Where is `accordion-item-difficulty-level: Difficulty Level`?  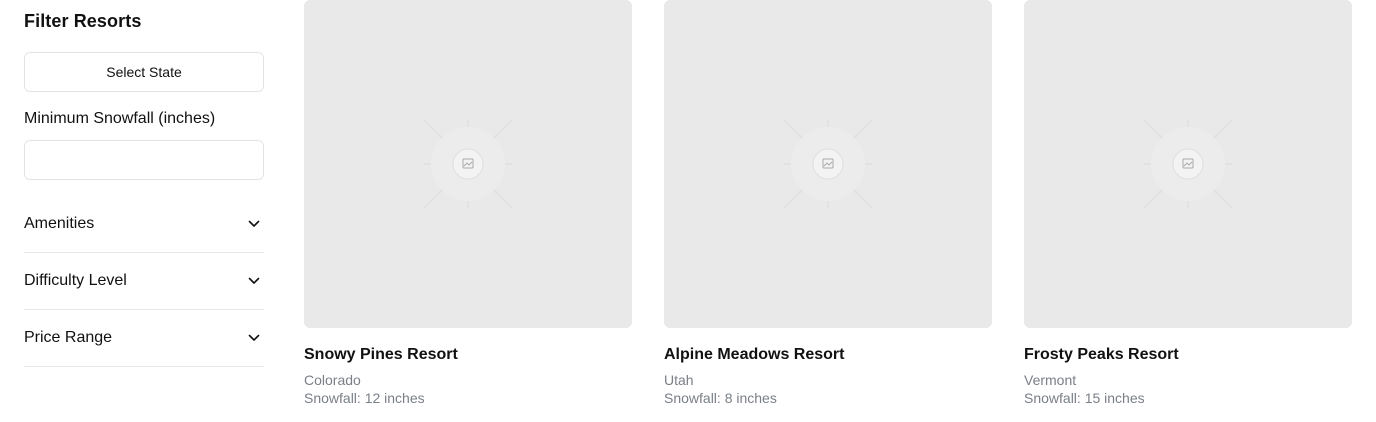
accordion-item-difficulty-level: Difficulty Level is located at coordinates (144, 281).